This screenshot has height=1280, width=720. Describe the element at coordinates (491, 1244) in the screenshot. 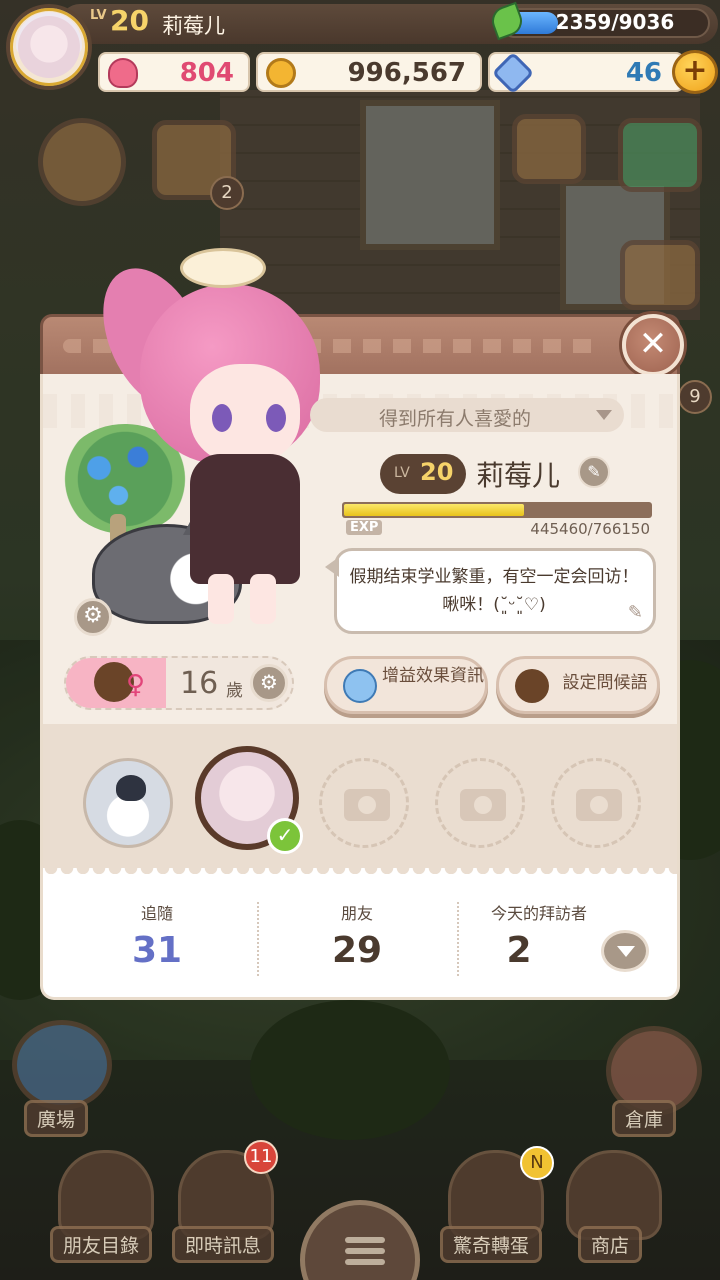

I see `gacha-label: 驚奇轉蛋` at that location.